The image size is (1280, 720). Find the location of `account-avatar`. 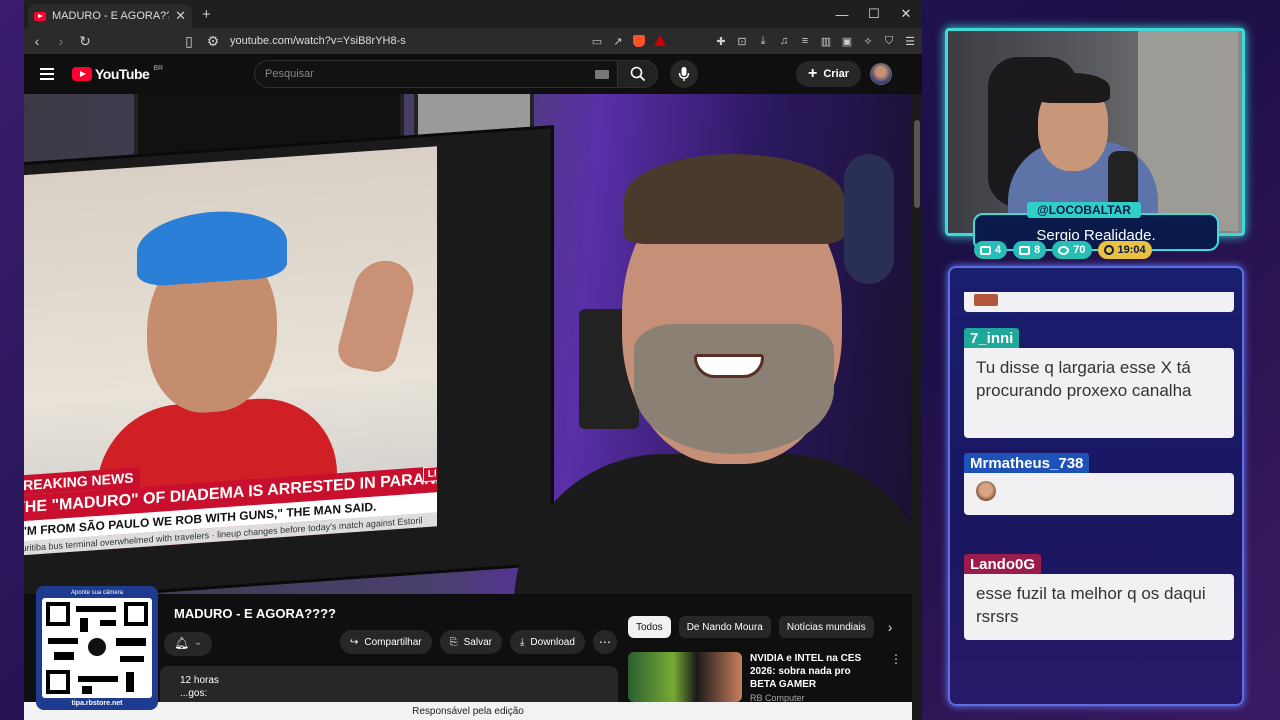

account-avatar is located at coordinates (881, 74).